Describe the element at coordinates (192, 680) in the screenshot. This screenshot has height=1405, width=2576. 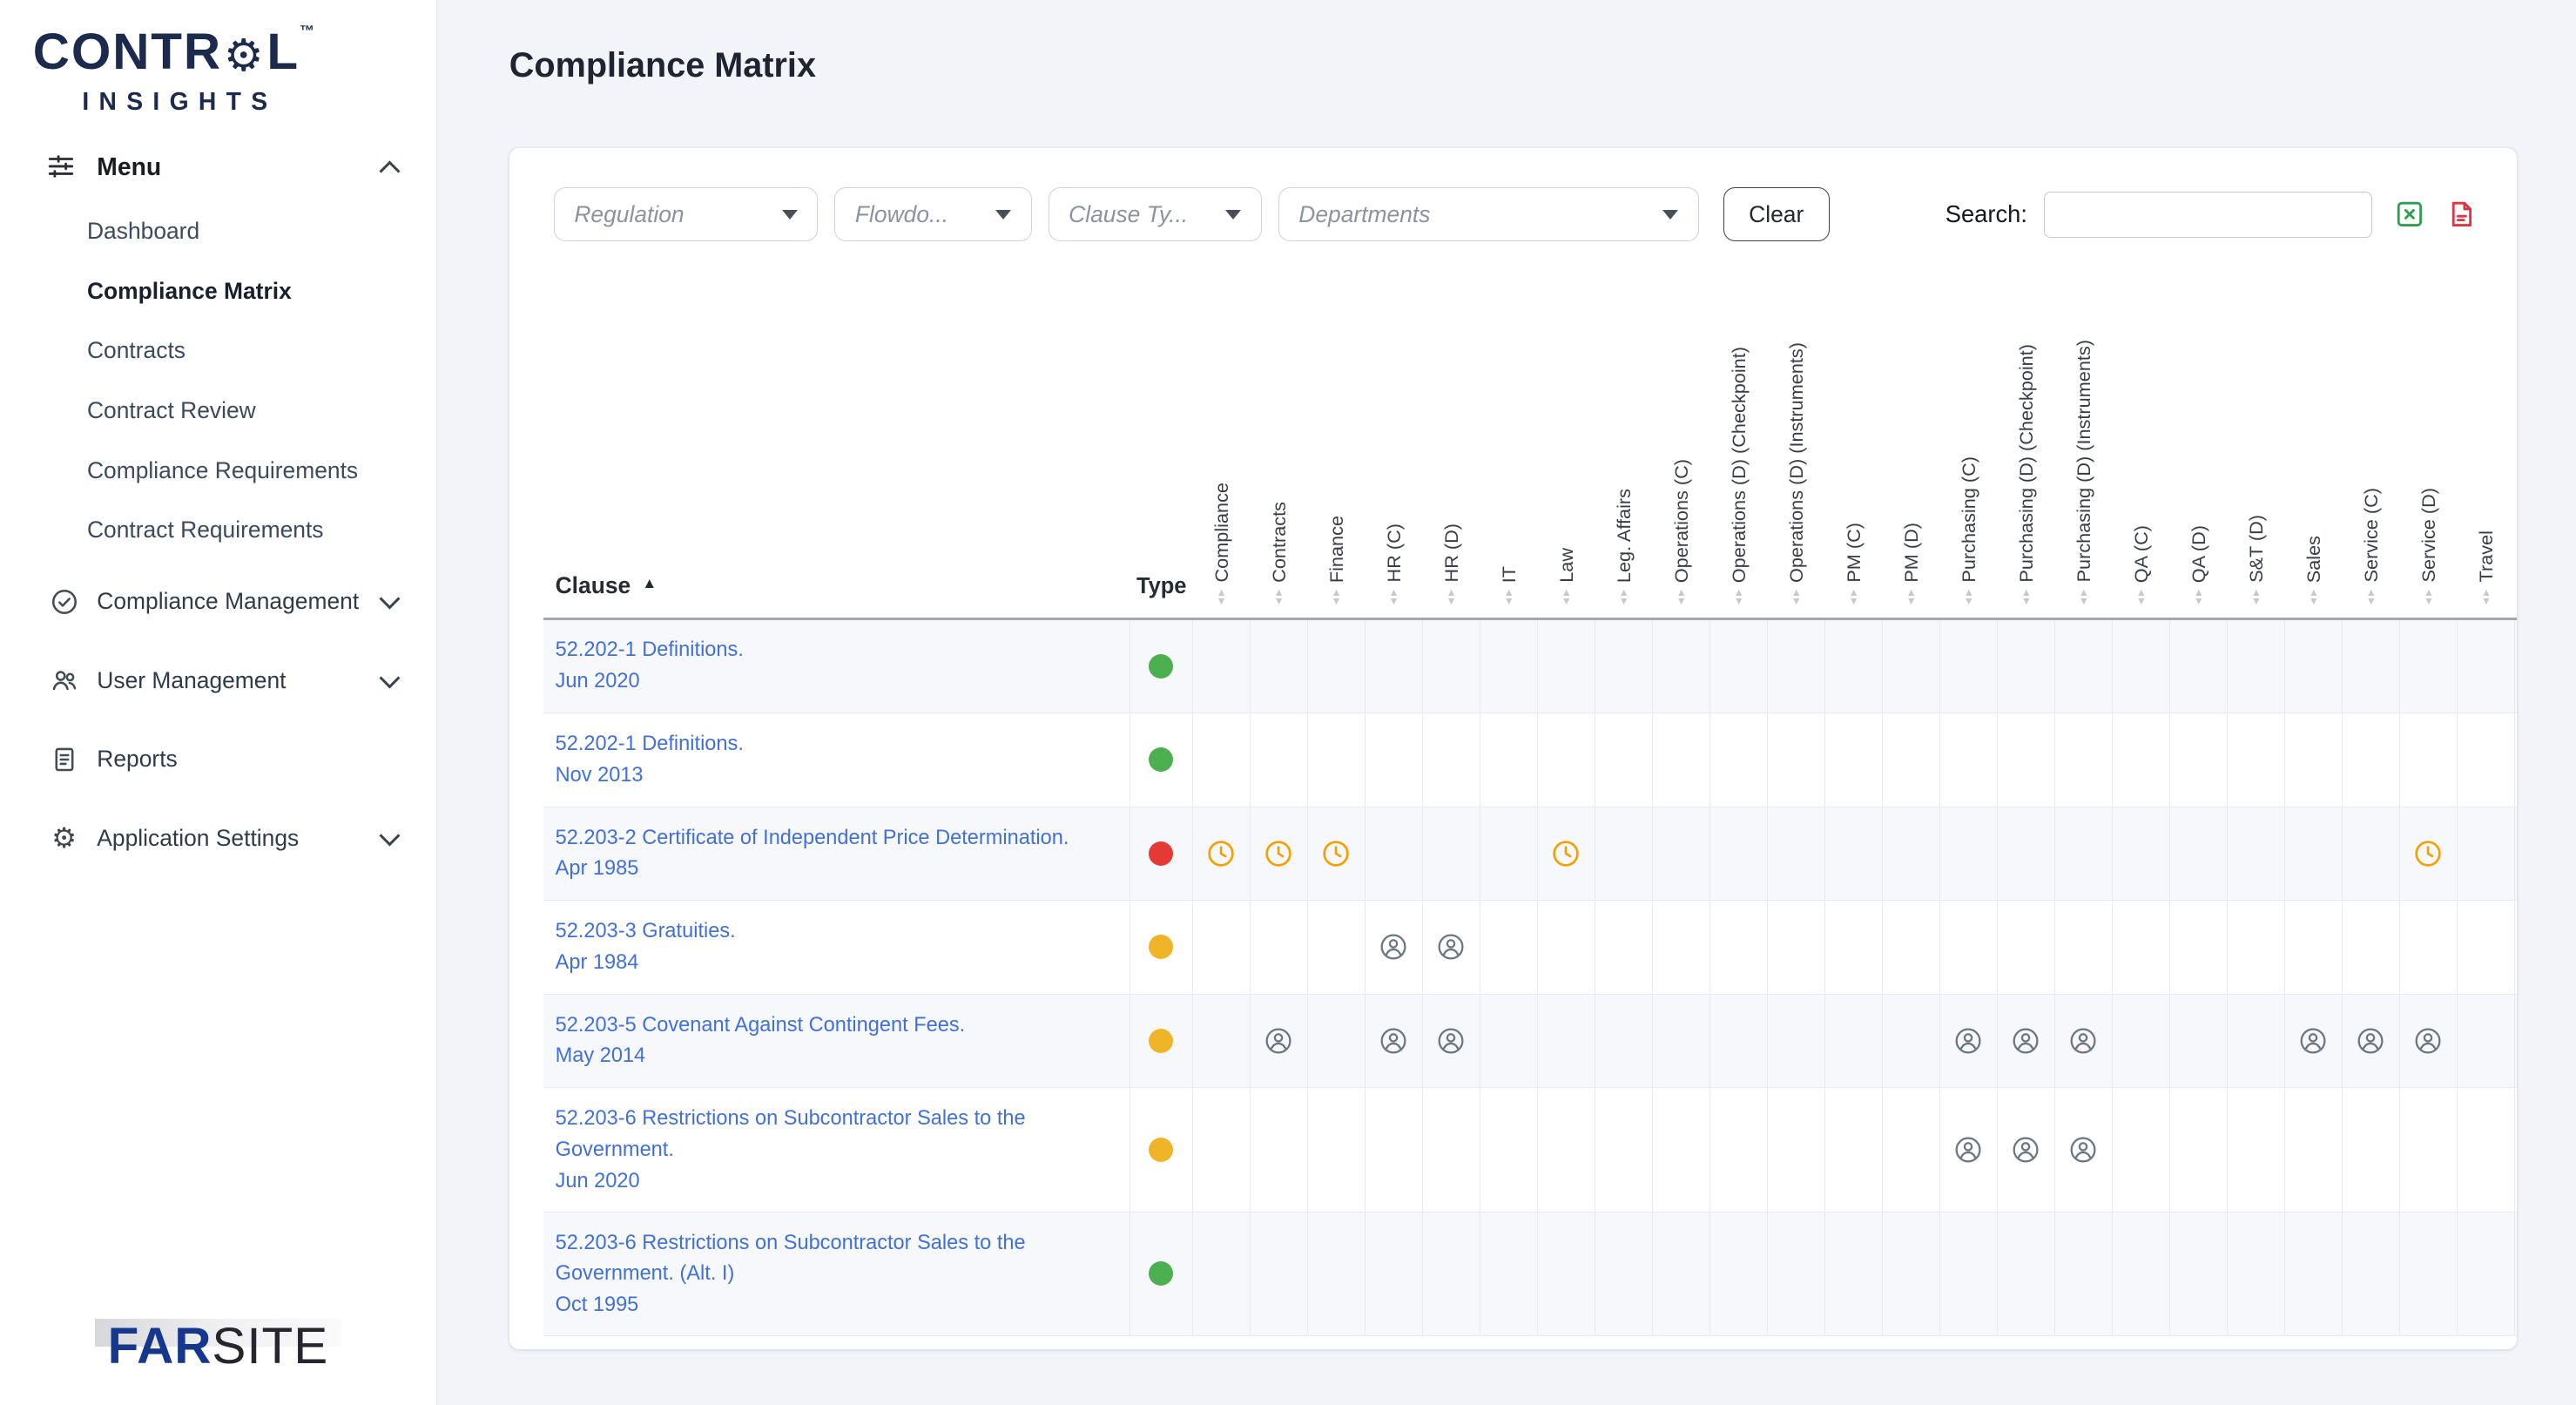
I see `section-label: User Management` at that location.